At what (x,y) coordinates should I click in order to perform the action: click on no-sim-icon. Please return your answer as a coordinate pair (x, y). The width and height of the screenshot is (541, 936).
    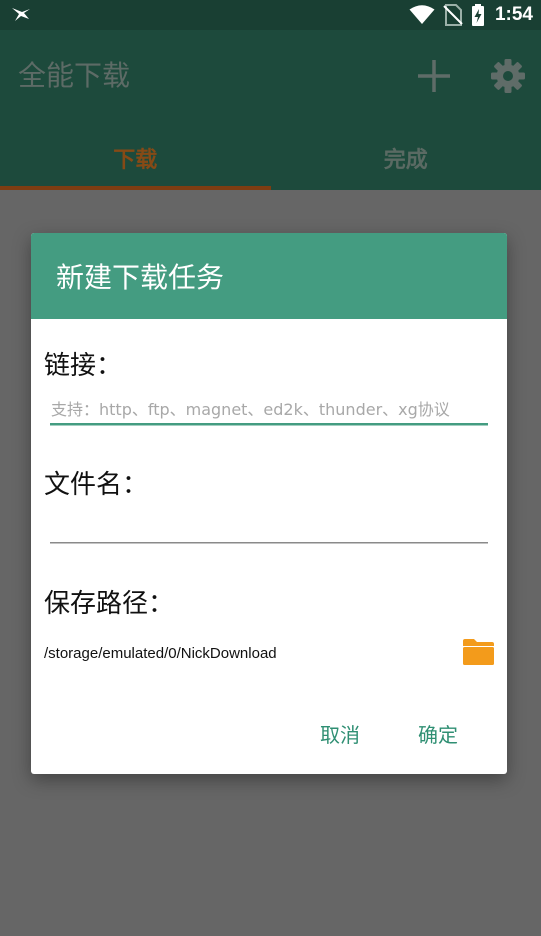
    Looking at the image, I should click on (453, 15).